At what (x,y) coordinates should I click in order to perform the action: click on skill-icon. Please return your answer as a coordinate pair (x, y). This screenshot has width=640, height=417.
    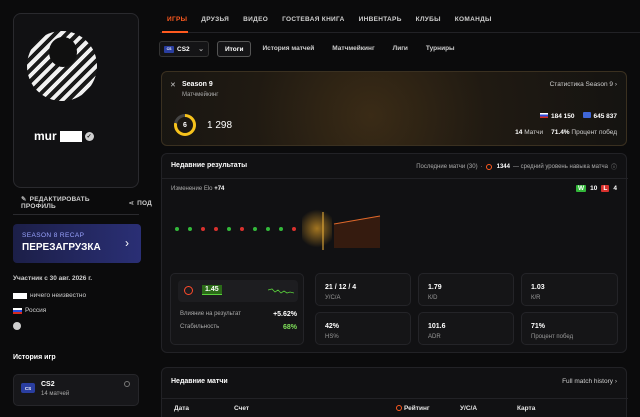
    Looking at the image, I should click on (488, 166).